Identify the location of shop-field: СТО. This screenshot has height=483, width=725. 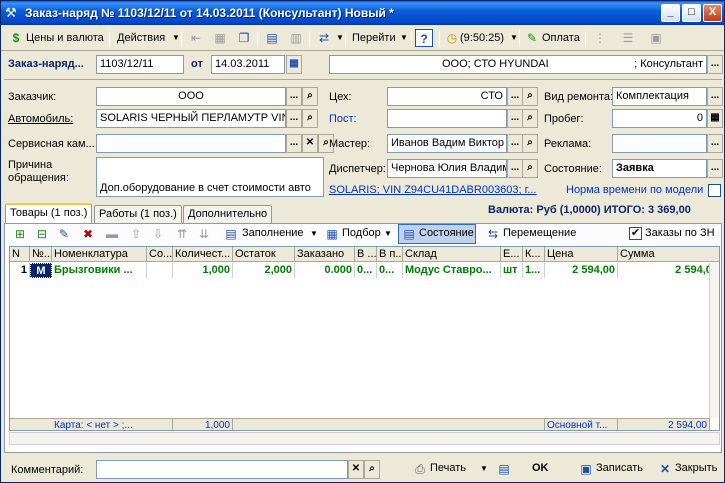
(447, 96).